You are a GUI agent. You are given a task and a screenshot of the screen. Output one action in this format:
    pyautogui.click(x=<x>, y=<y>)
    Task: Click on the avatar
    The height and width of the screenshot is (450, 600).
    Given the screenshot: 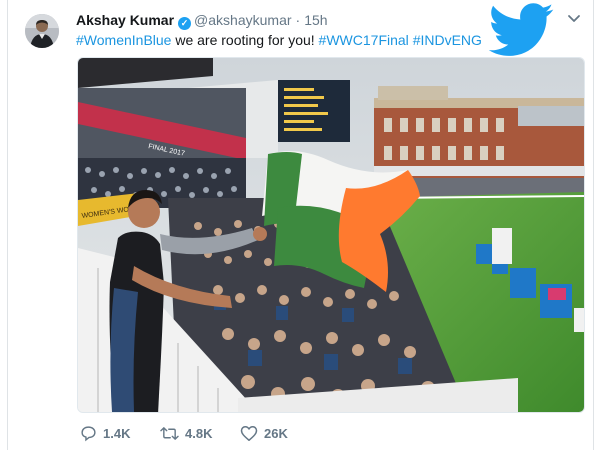 What is the action you would take?
    pyautogui.click(x=42, y=31)
    